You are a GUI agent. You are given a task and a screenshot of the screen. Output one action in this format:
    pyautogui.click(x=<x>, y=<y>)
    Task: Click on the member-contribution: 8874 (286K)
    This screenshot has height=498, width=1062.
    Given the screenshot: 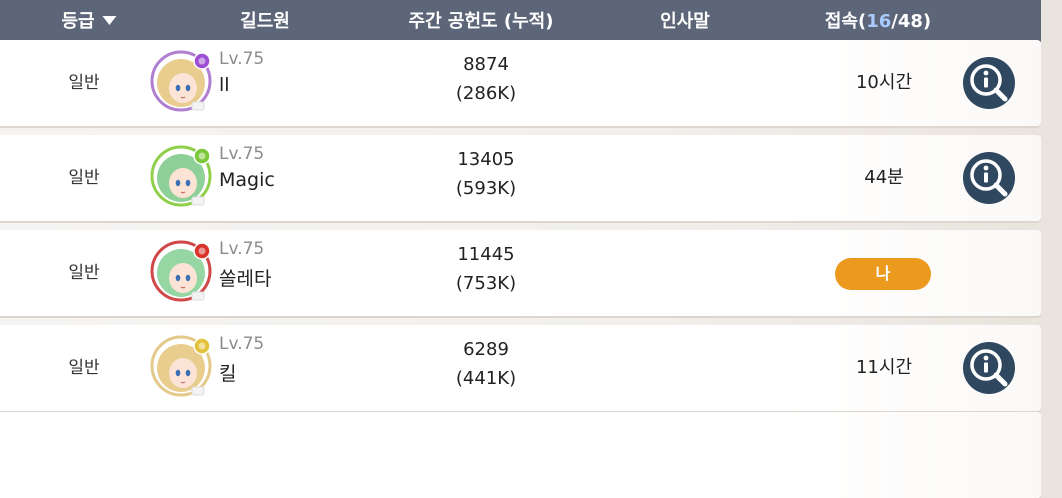 What is the action you would take?
    pyautogui.click(x=486, y=79)
    